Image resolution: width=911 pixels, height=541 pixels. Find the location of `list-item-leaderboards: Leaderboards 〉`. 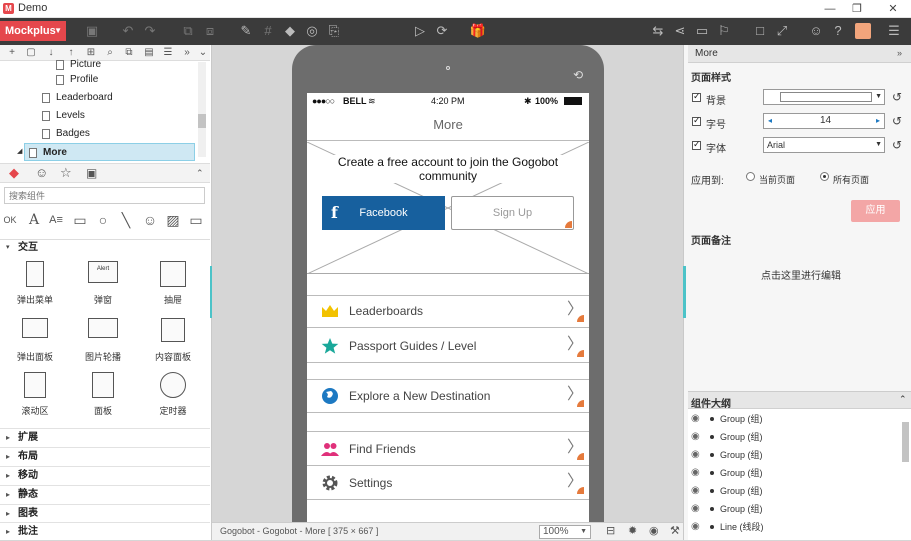

list-item-leaderboards: Leaderboards 〉 is located at coordinates (448, 311).